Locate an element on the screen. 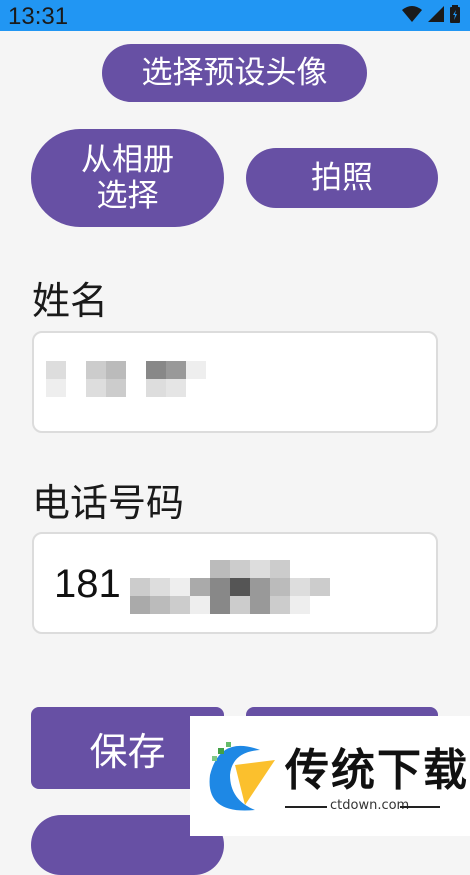 Image resolution: width=470 pixels, height=875 pixels. phone-visible-digits: 181 is located at coordinates (87, 584).